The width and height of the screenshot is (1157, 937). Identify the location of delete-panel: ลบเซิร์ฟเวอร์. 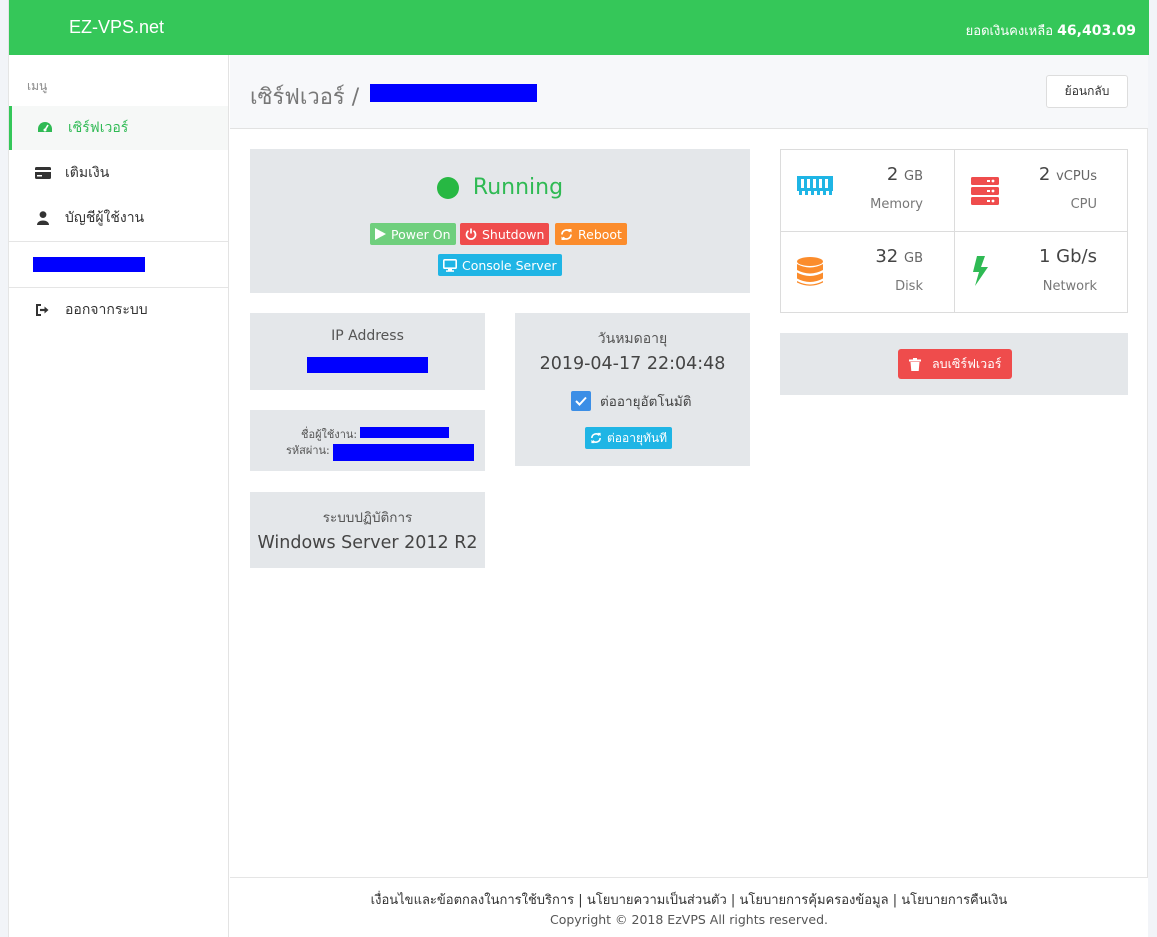
(954, 364).